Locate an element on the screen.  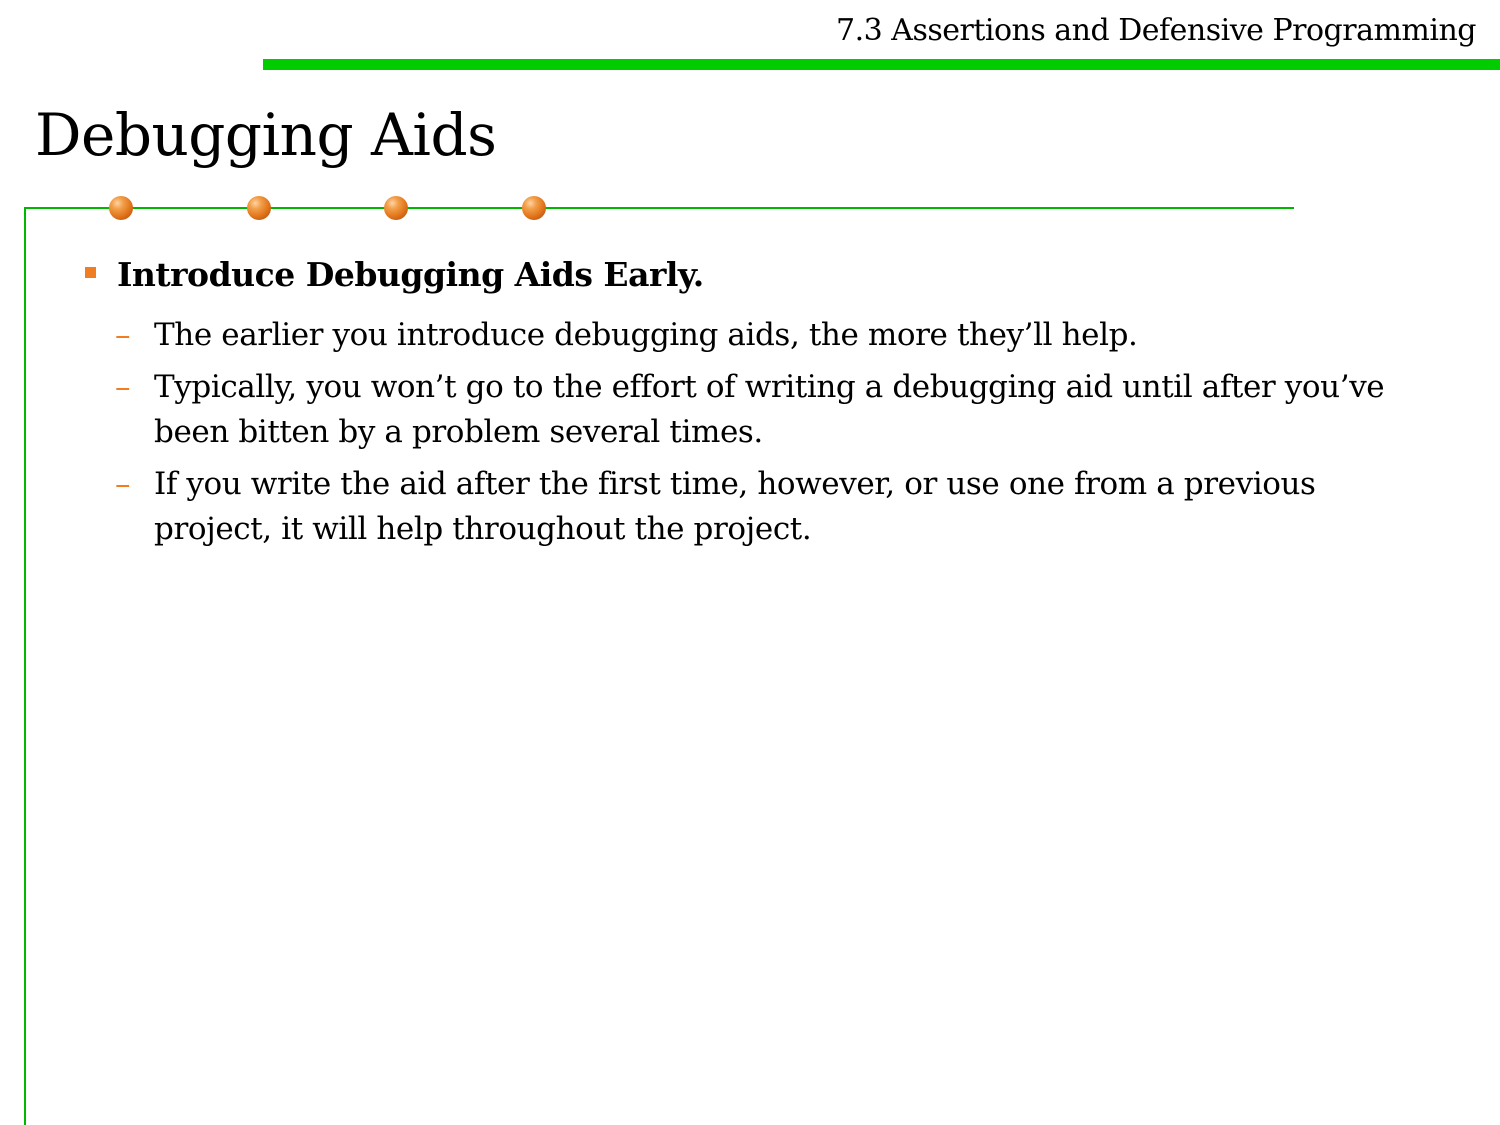
section-header: 7.3 Assertions and Defensive Programming is located at coordinates (1156, 30).